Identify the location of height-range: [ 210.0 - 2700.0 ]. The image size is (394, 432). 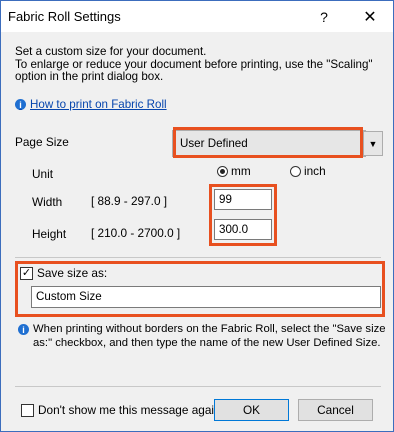
(136, 233).